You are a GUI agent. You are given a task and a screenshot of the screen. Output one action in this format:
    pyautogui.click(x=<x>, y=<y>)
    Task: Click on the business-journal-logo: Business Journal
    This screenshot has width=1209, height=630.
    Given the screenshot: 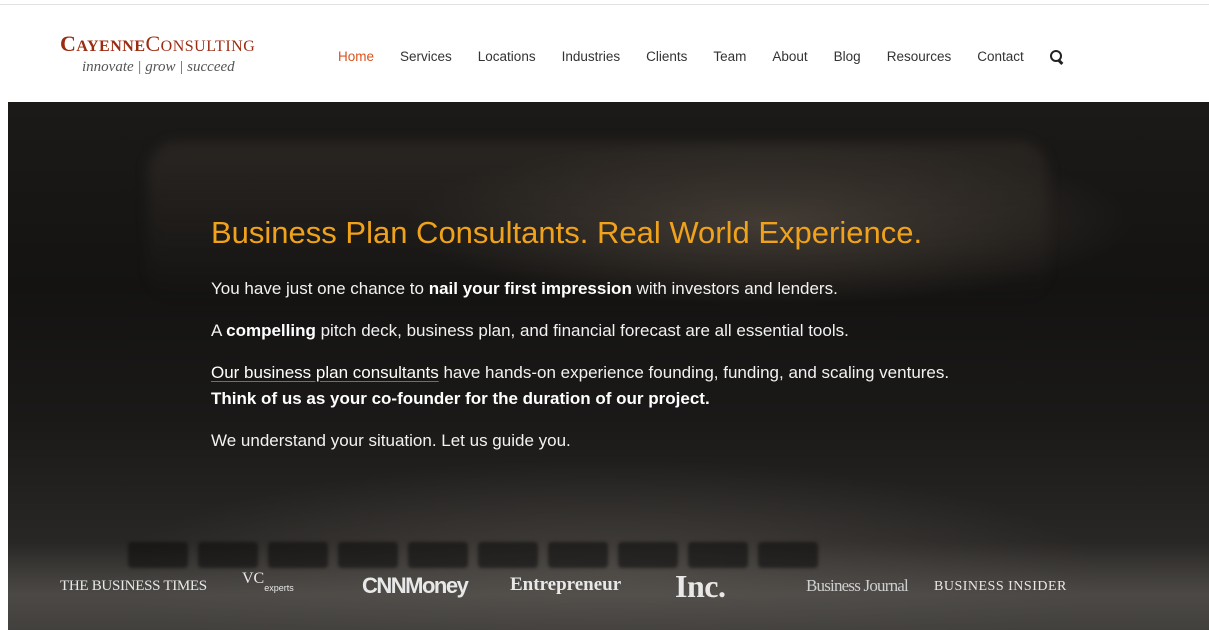 What is the action you would take?
    pyautogui.click(x=857, y=585)
    